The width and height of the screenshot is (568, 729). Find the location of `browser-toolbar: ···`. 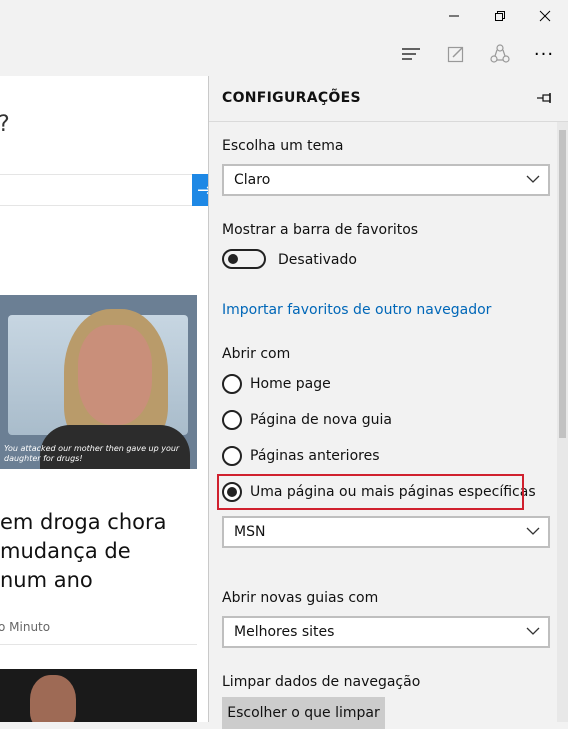

browser-toolbar: ··· is located at coordinates (284, 54).